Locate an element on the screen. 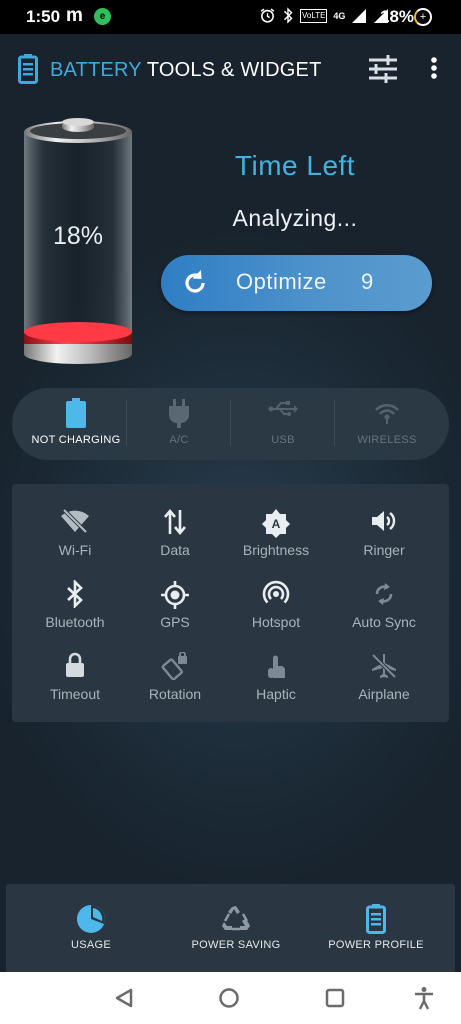 This screenshot has height=1024, width=461. battery-saver-icon: + is located at coordinates (423, 17).